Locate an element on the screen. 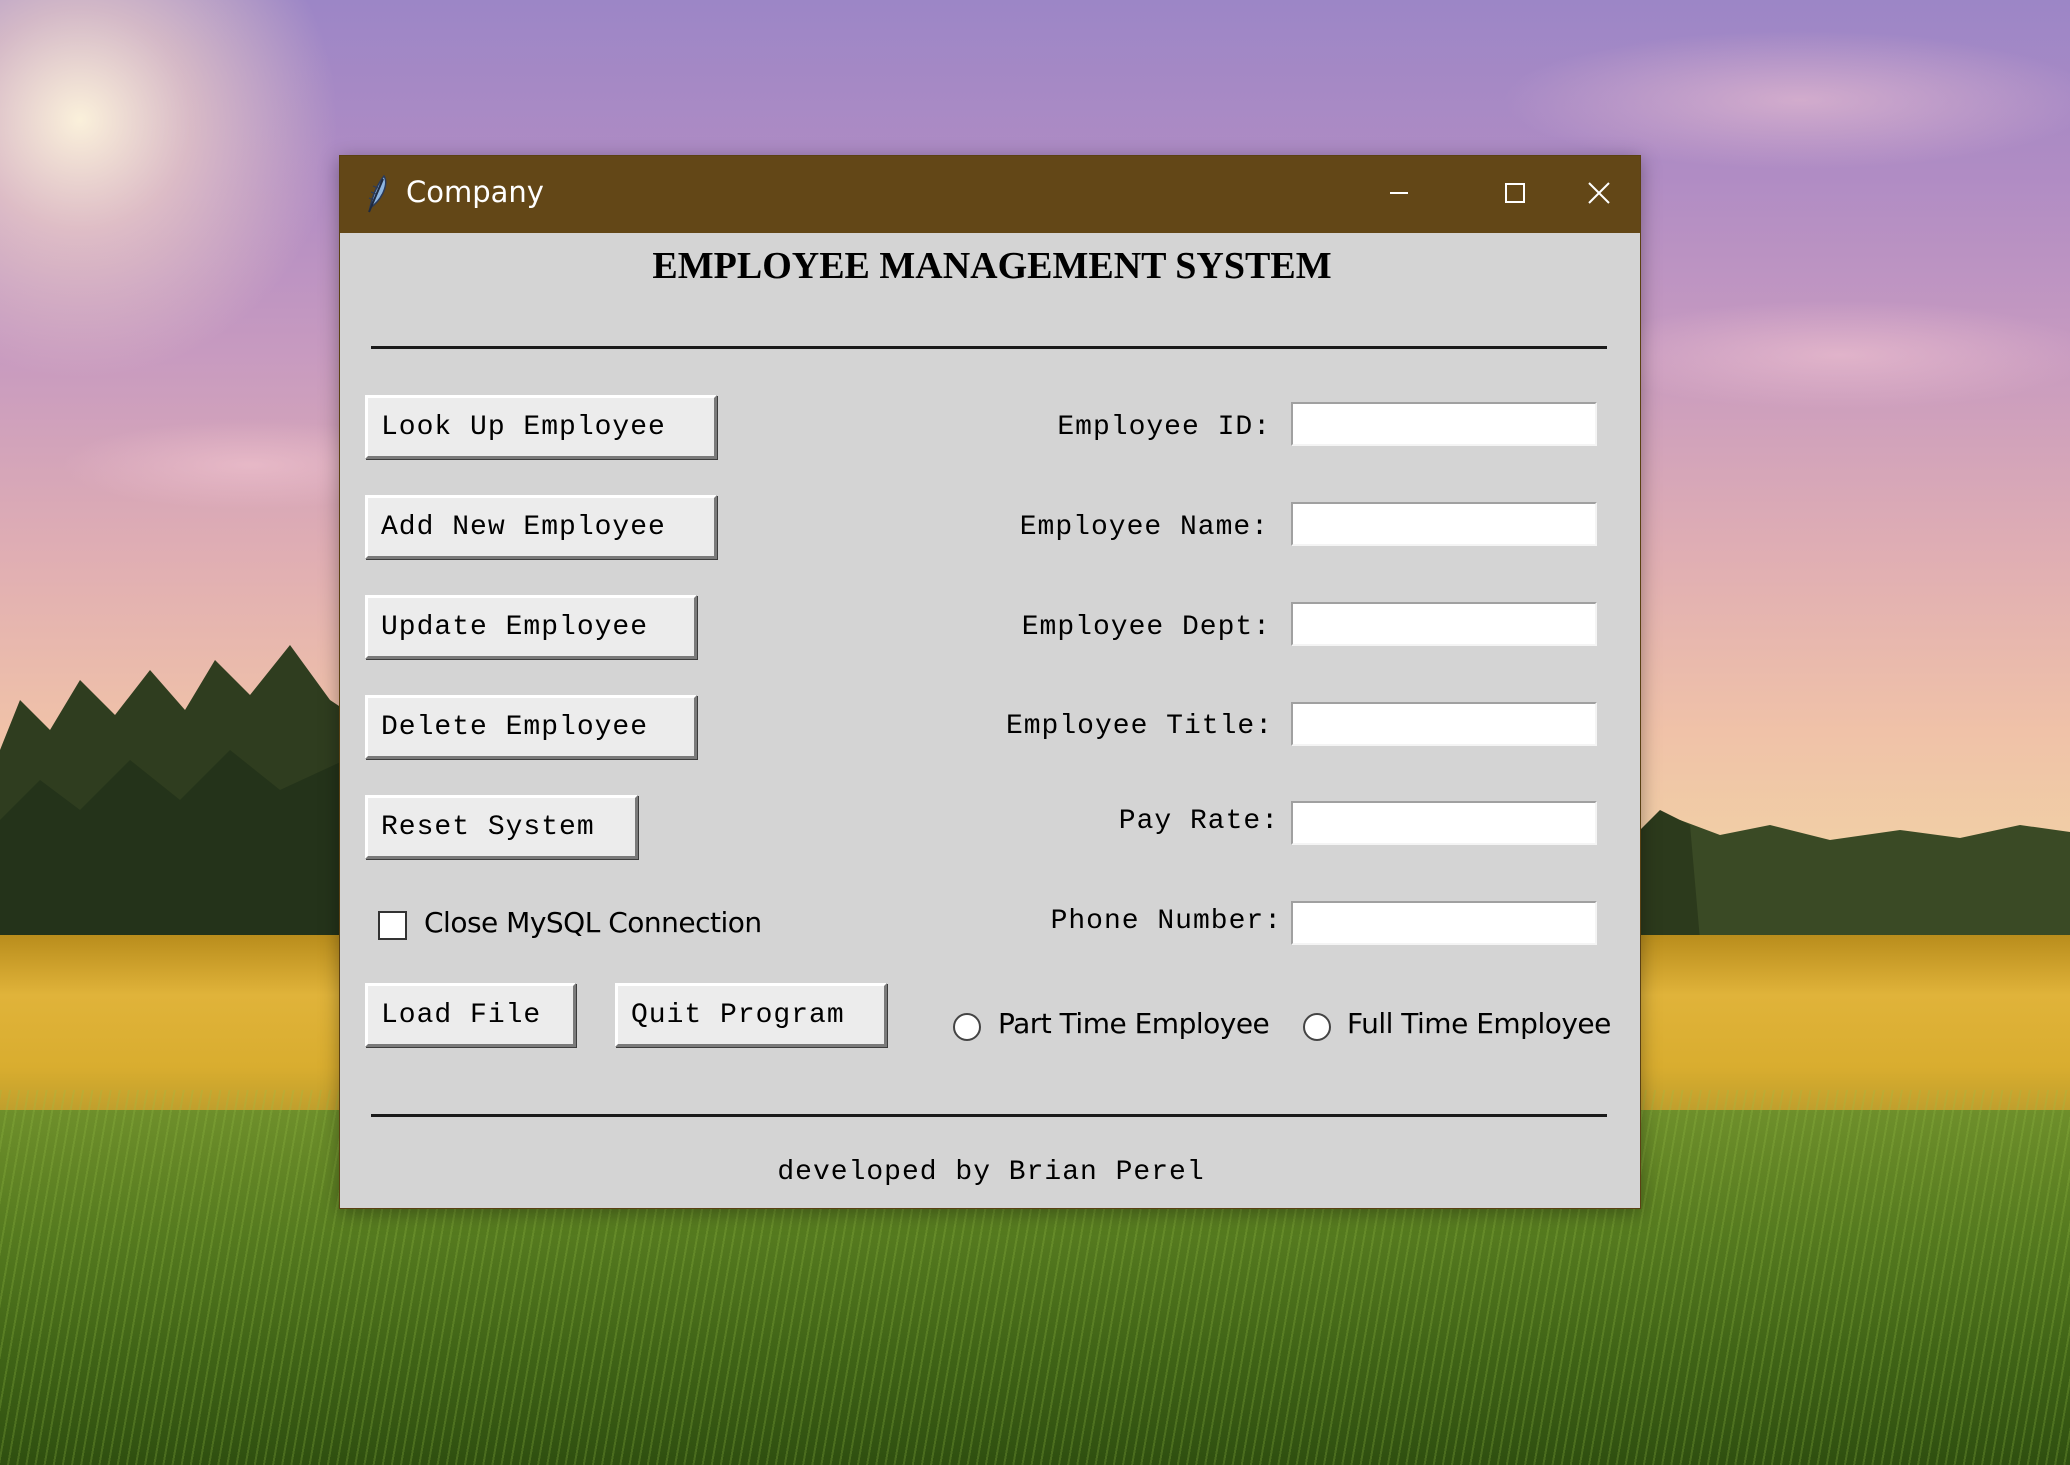 This screenshot has height=1465, width=2070. minimize-icon is located at coordinates (1399, 195).